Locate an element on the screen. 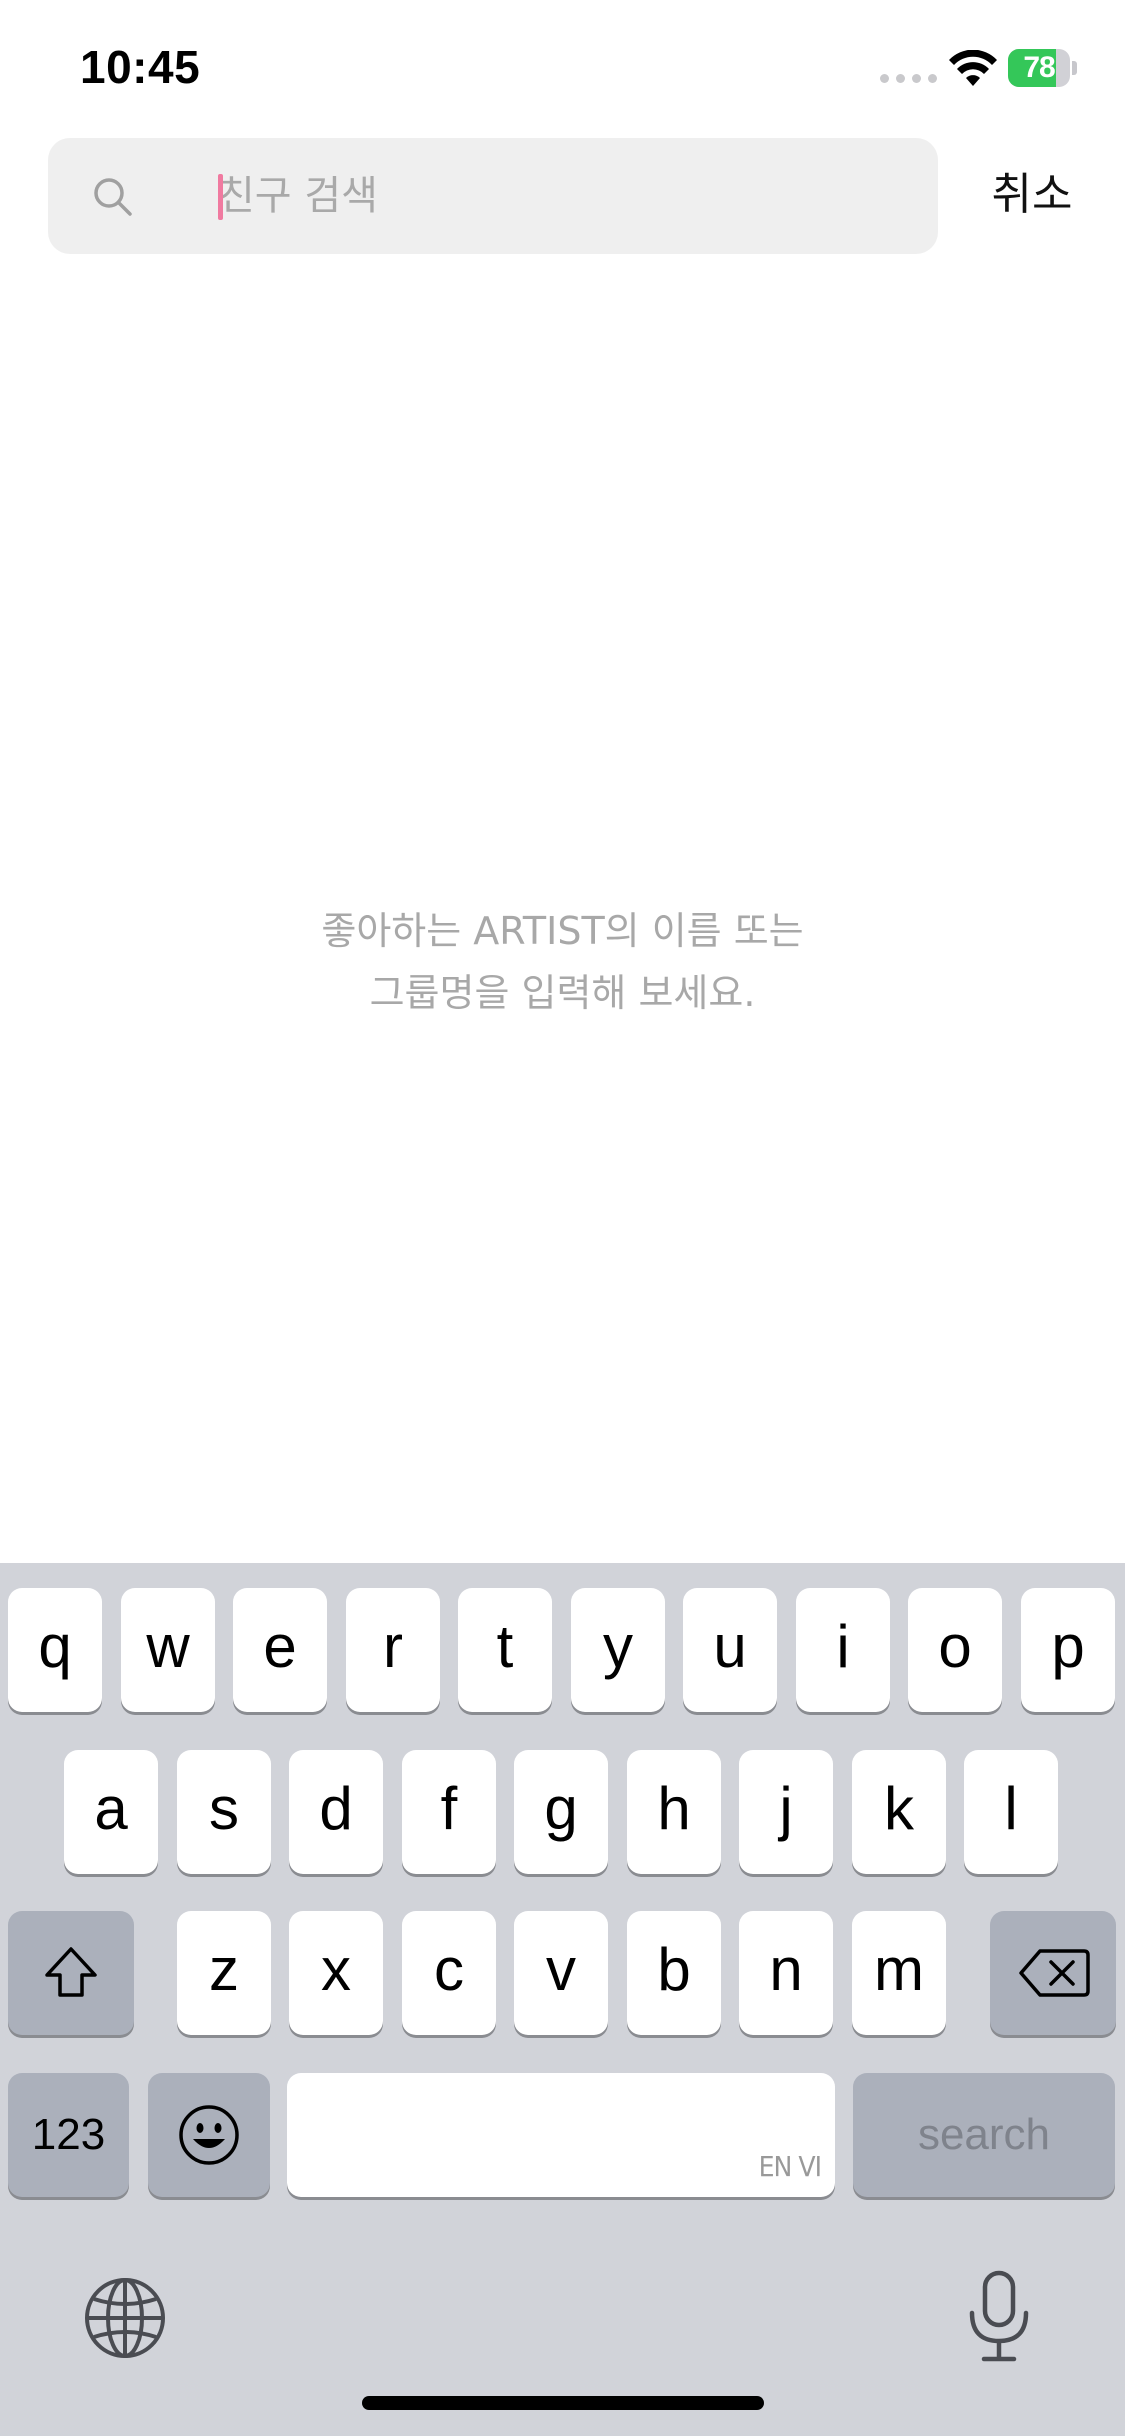 This screenshot has width=1125, height=2436. key-q: q is located at coordinates (55, 1650).